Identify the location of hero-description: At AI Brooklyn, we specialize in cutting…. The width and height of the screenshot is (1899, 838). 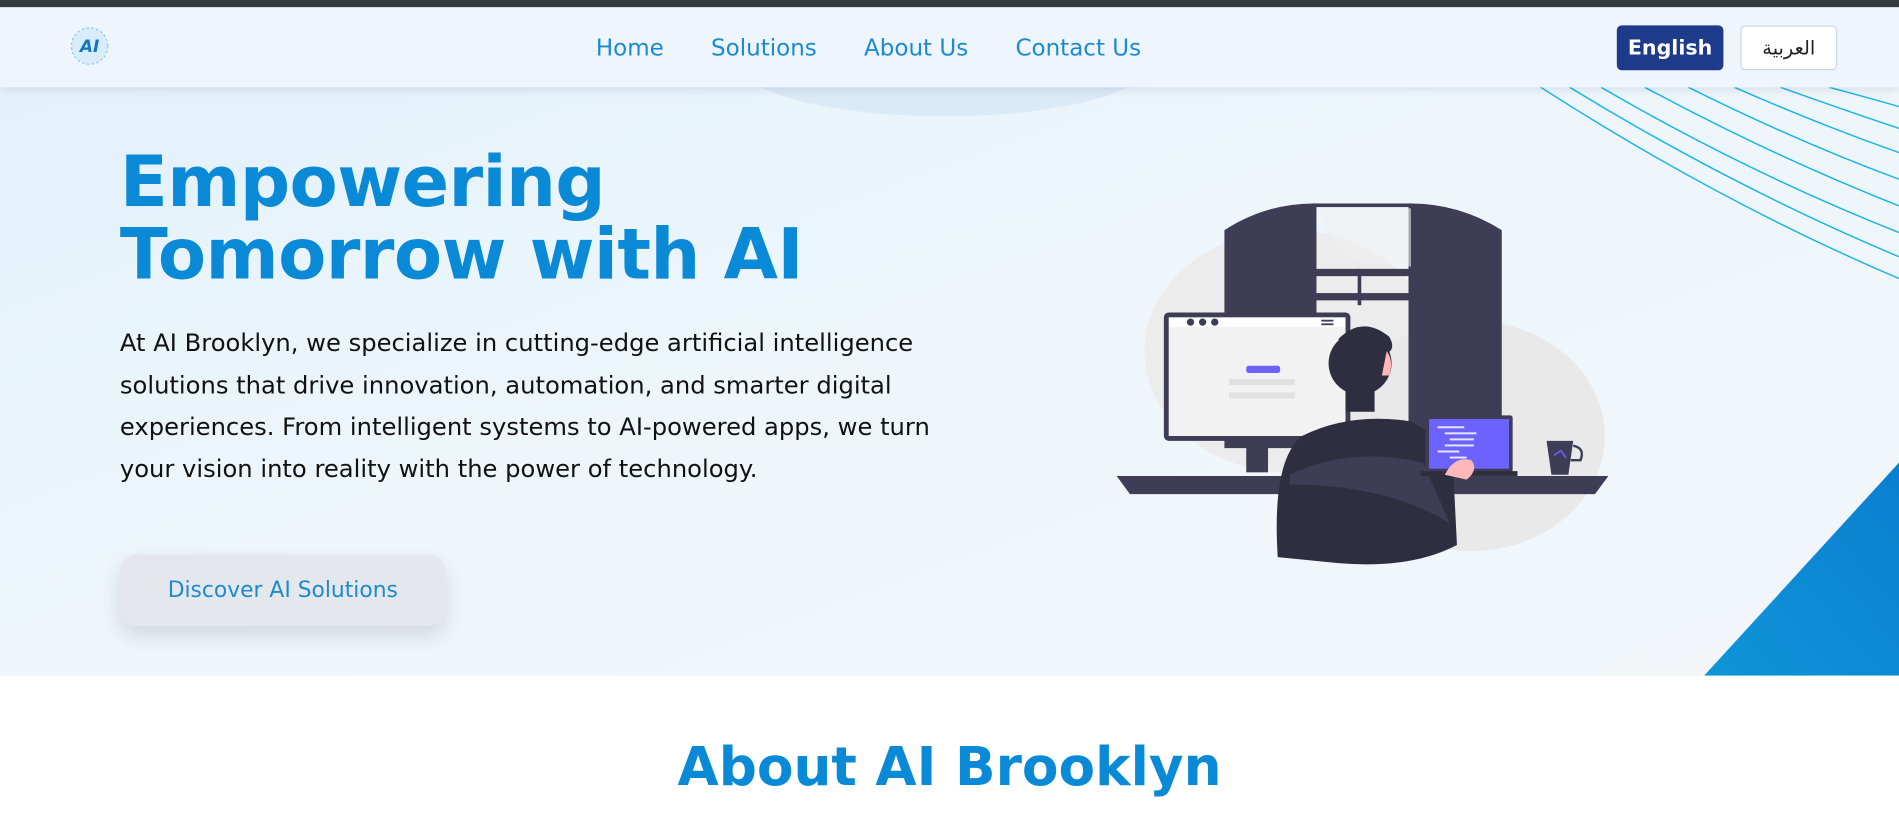
(524, 405).